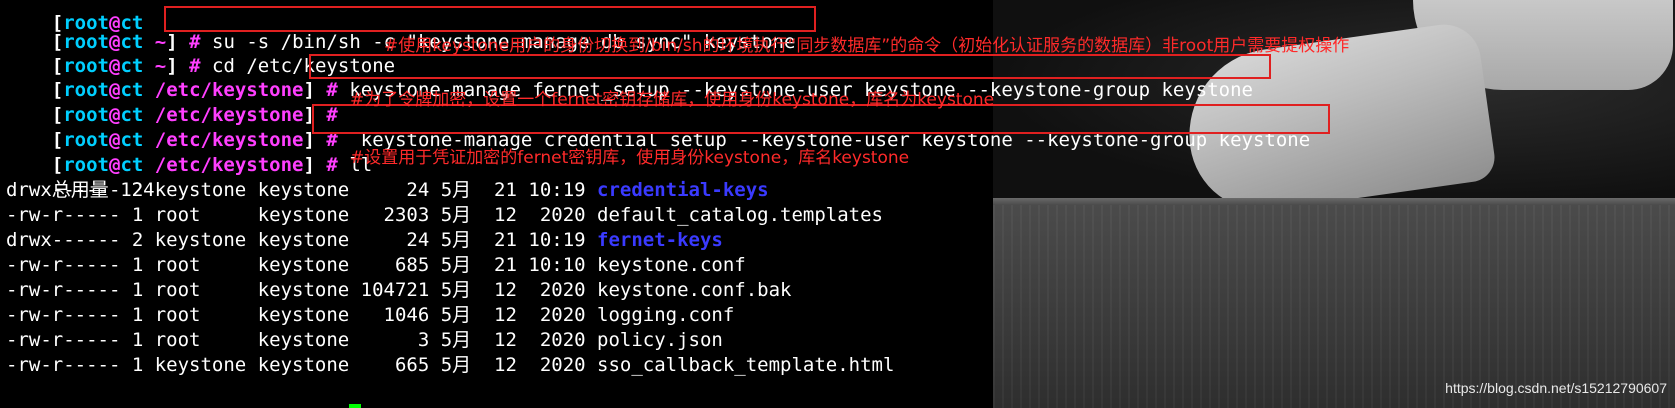 The width and height of the screenshot is (1675, 408). What do you see at coordinates (666, 315) in the screenshot?
I see `listing-filename: logging.conf` at bounding box center [666, 315].